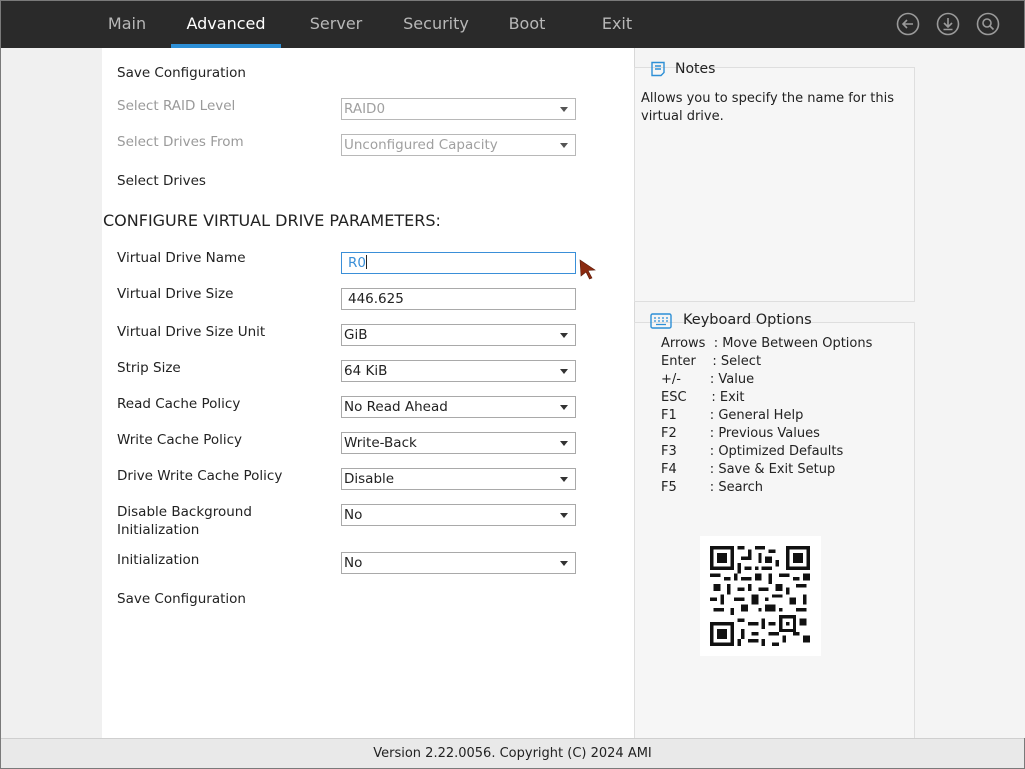  I want to click on raid-level-label: Select RAID Level, so click(176, 106).